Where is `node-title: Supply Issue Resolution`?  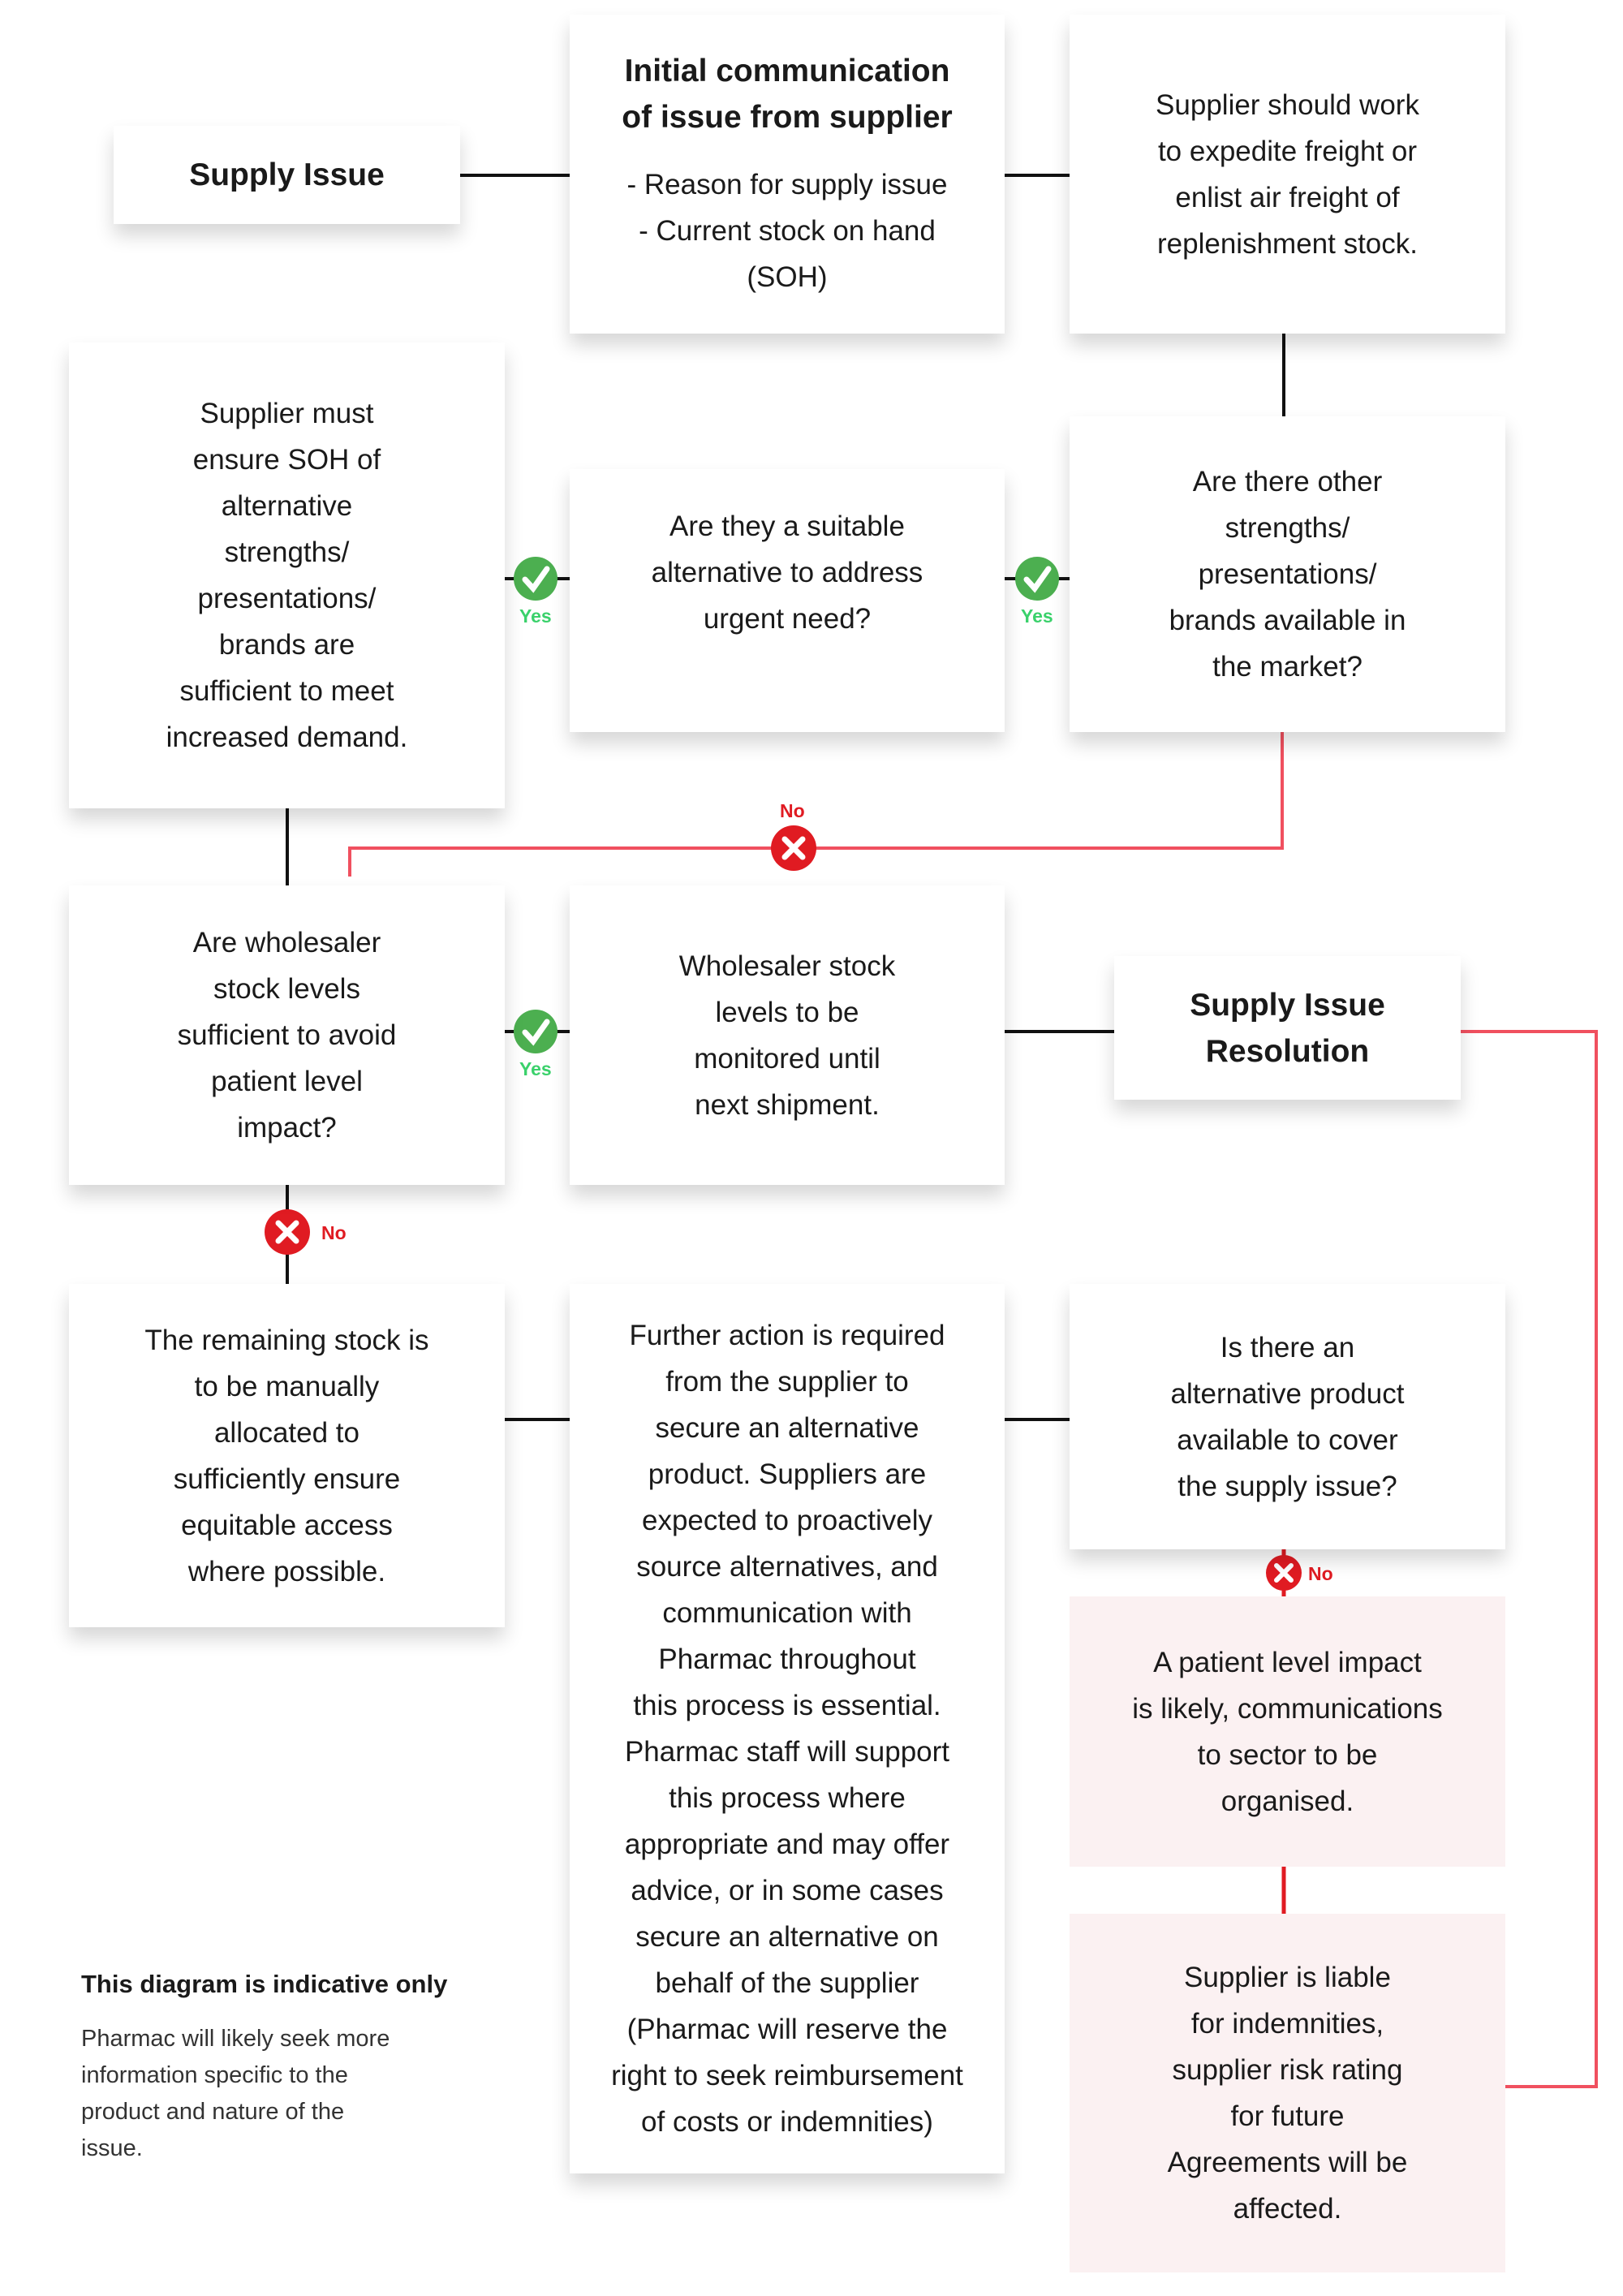 node-title: Supply Issue Resolution is located at coordinates (1287, 1028).